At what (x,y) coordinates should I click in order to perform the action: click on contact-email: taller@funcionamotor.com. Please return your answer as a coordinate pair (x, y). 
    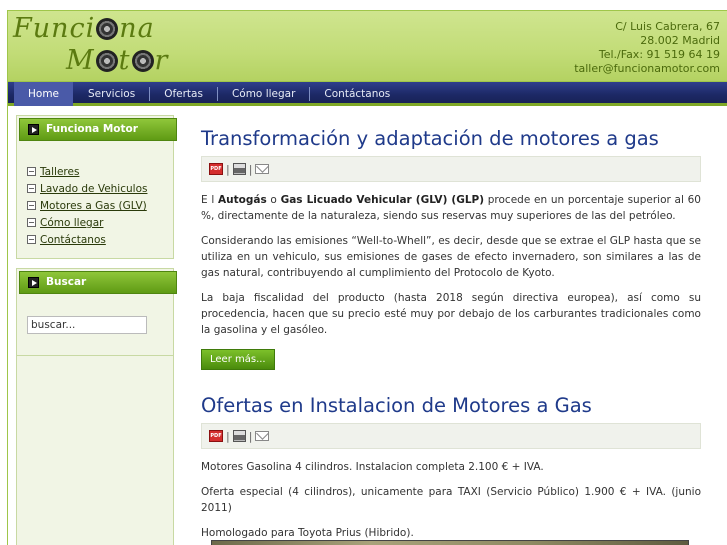
    Looking at the image, I should click on (647, 69).